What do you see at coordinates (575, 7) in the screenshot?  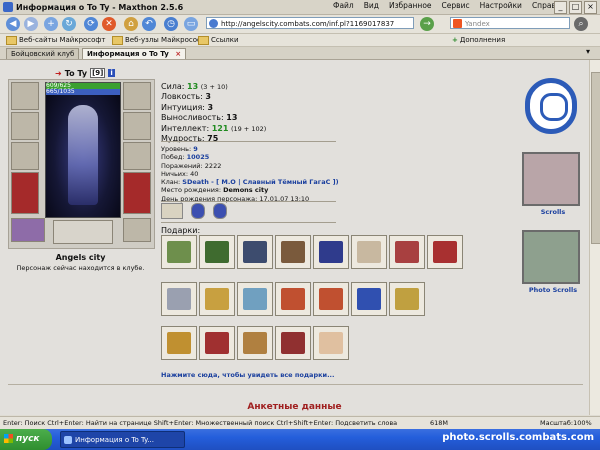 I see `maximize-button: □` at bounding box center [575, 7].